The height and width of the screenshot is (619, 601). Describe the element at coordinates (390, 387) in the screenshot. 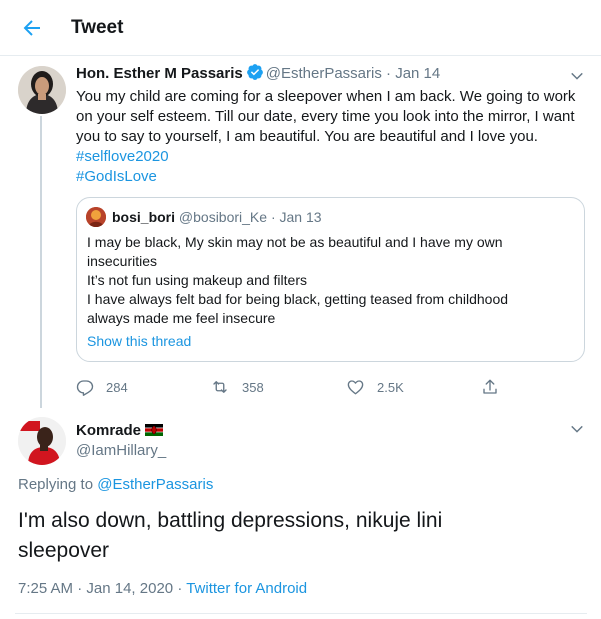

I see `like-count: 2.5K` at that location.